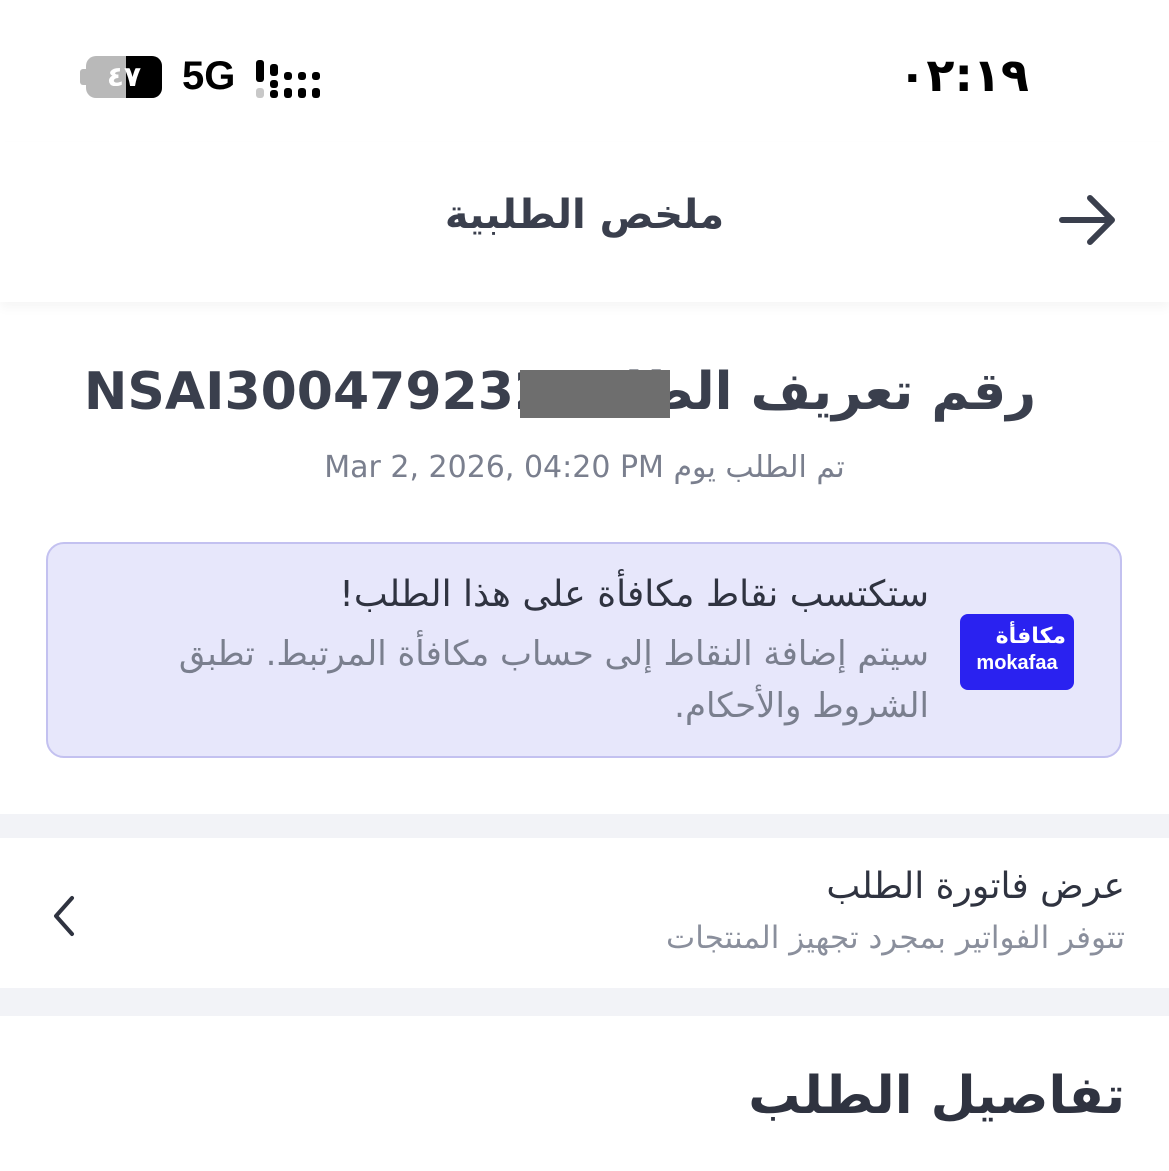  Describe the element at coordinates (963, 75) in the screenshot. I see `status-time: ٠٢:١٩` at that location.